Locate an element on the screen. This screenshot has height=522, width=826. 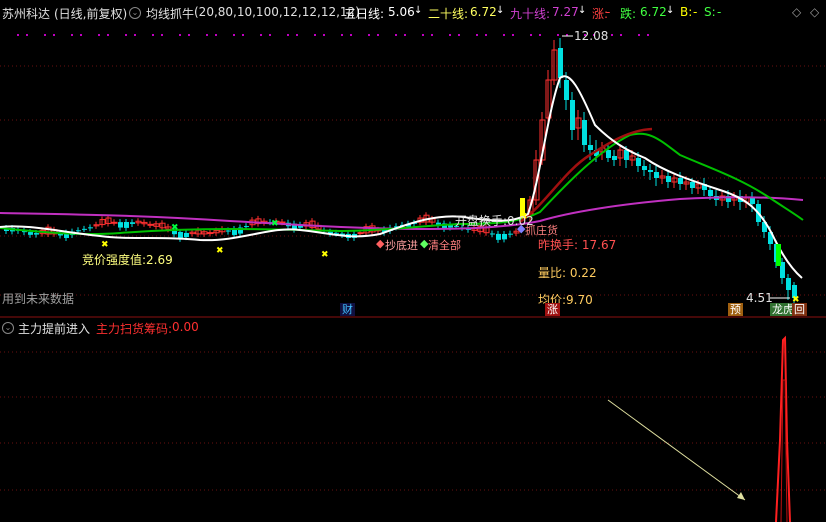
future-data-notice: 用到未来数据 is located at coordinates (38, 299).